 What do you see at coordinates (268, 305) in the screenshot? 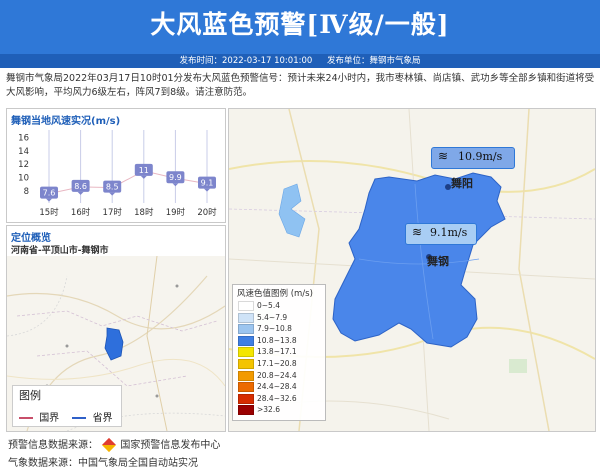
I see `legend-label: 0~5.4` at bounding box center [268, 305].